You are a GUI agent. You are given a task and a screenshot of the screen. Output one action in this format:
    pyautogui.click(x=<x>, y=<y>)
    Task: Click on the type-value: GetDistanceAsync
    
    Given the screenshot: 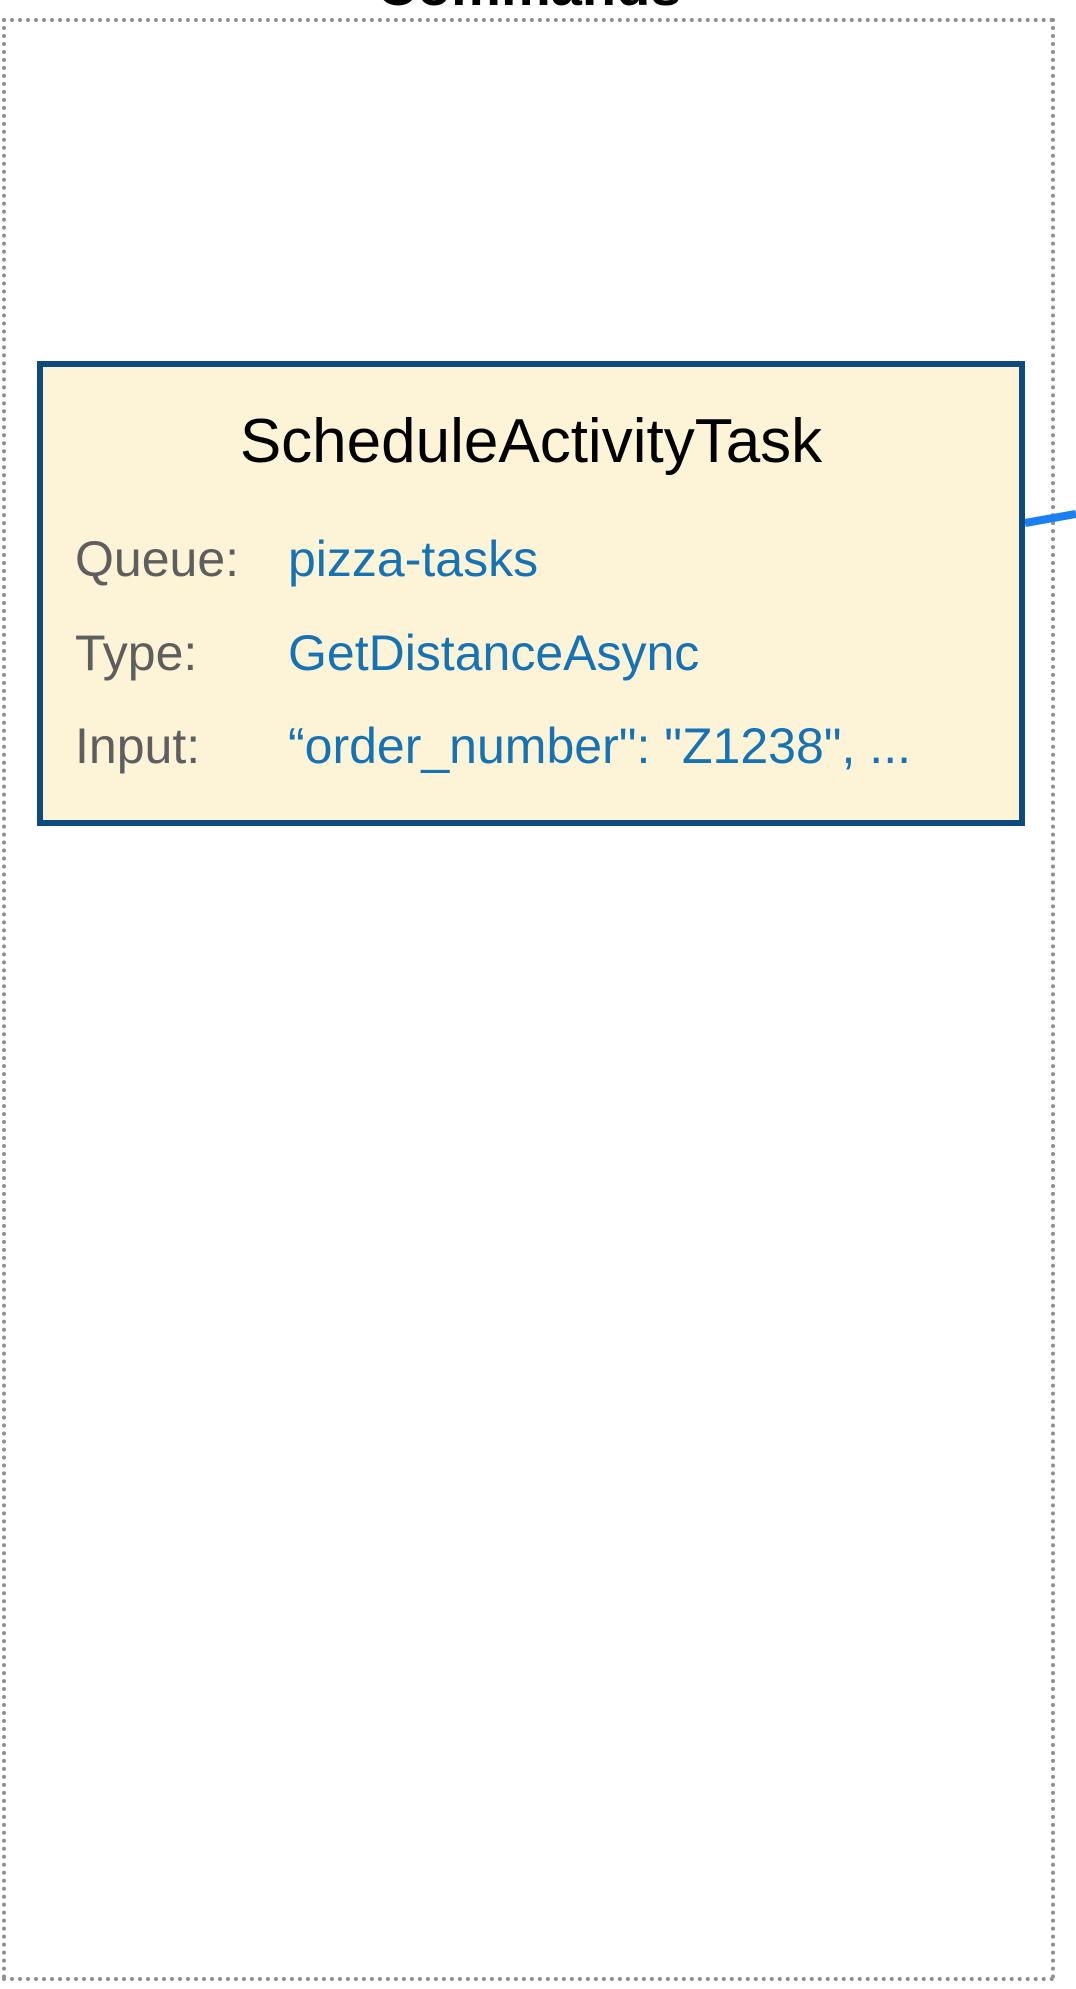 What is the action you would take?
    pyautogui.click(x=494, y=653)
    